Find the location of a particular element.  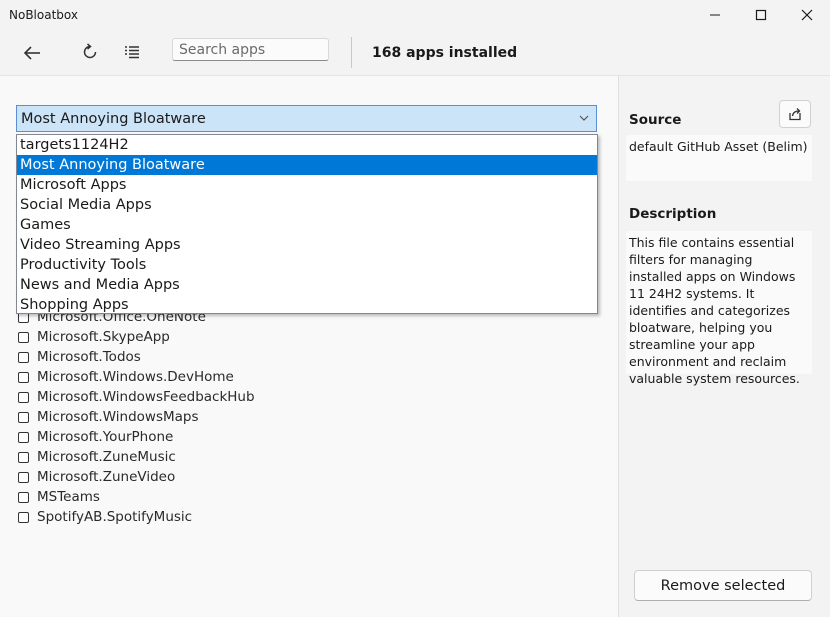

share-icon is located at coordinates (795, 114).